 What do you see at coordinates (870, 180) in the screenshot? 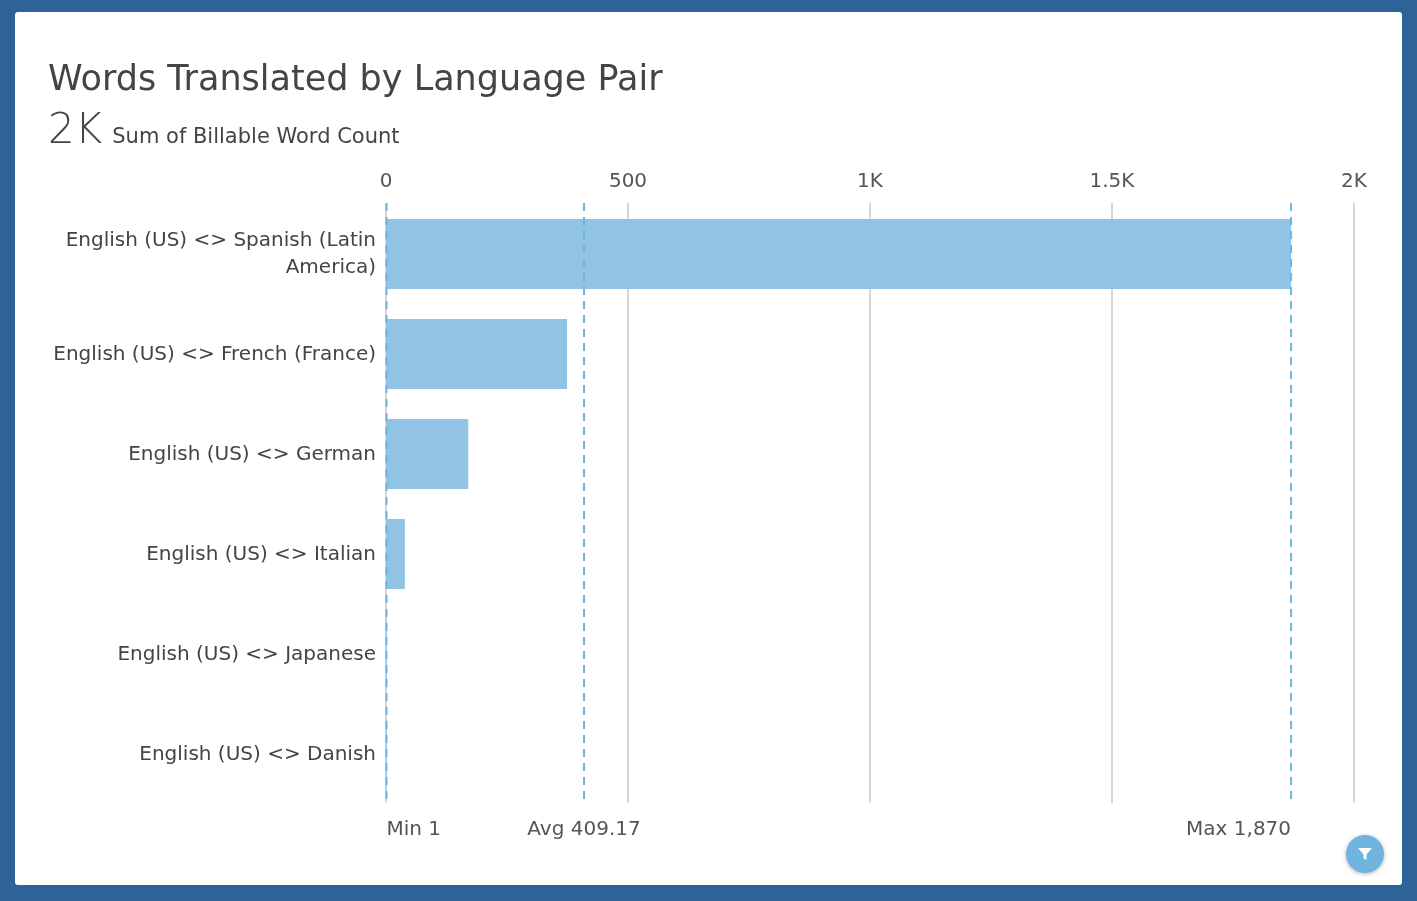
I see `axis-tick-label: 1K` at bounding box center [870, 180].